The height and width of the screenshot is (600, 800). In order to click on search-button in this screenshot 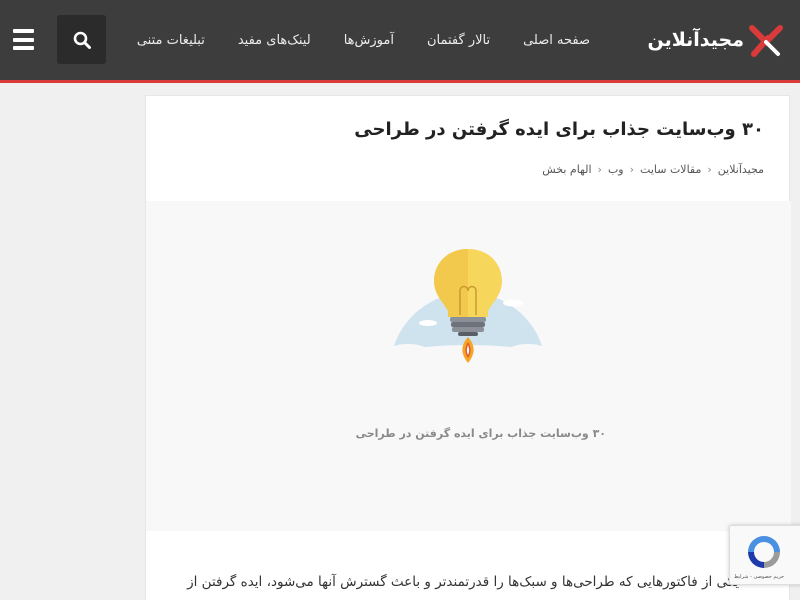, I will do `click(81, 39)`.